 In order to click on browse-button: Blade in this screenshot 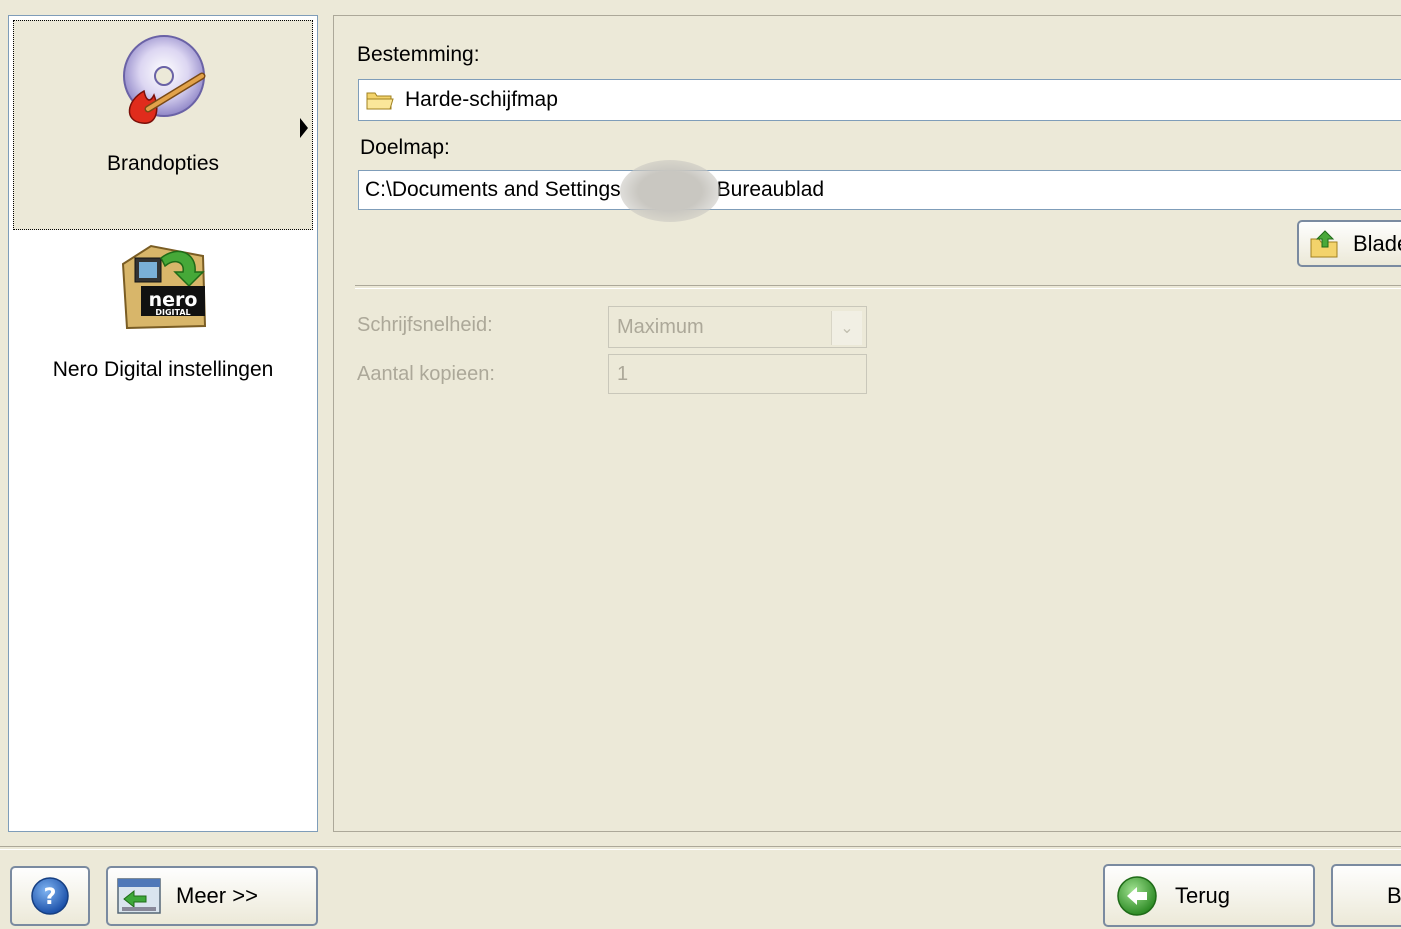, I will do `click(1349, 243)`.